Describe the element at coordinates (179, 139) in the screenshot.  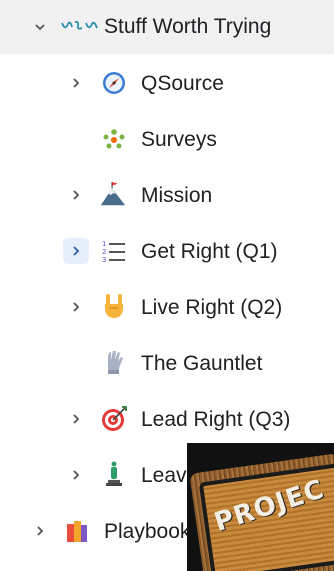
I see `tree-item-label: Surveys` at that location.